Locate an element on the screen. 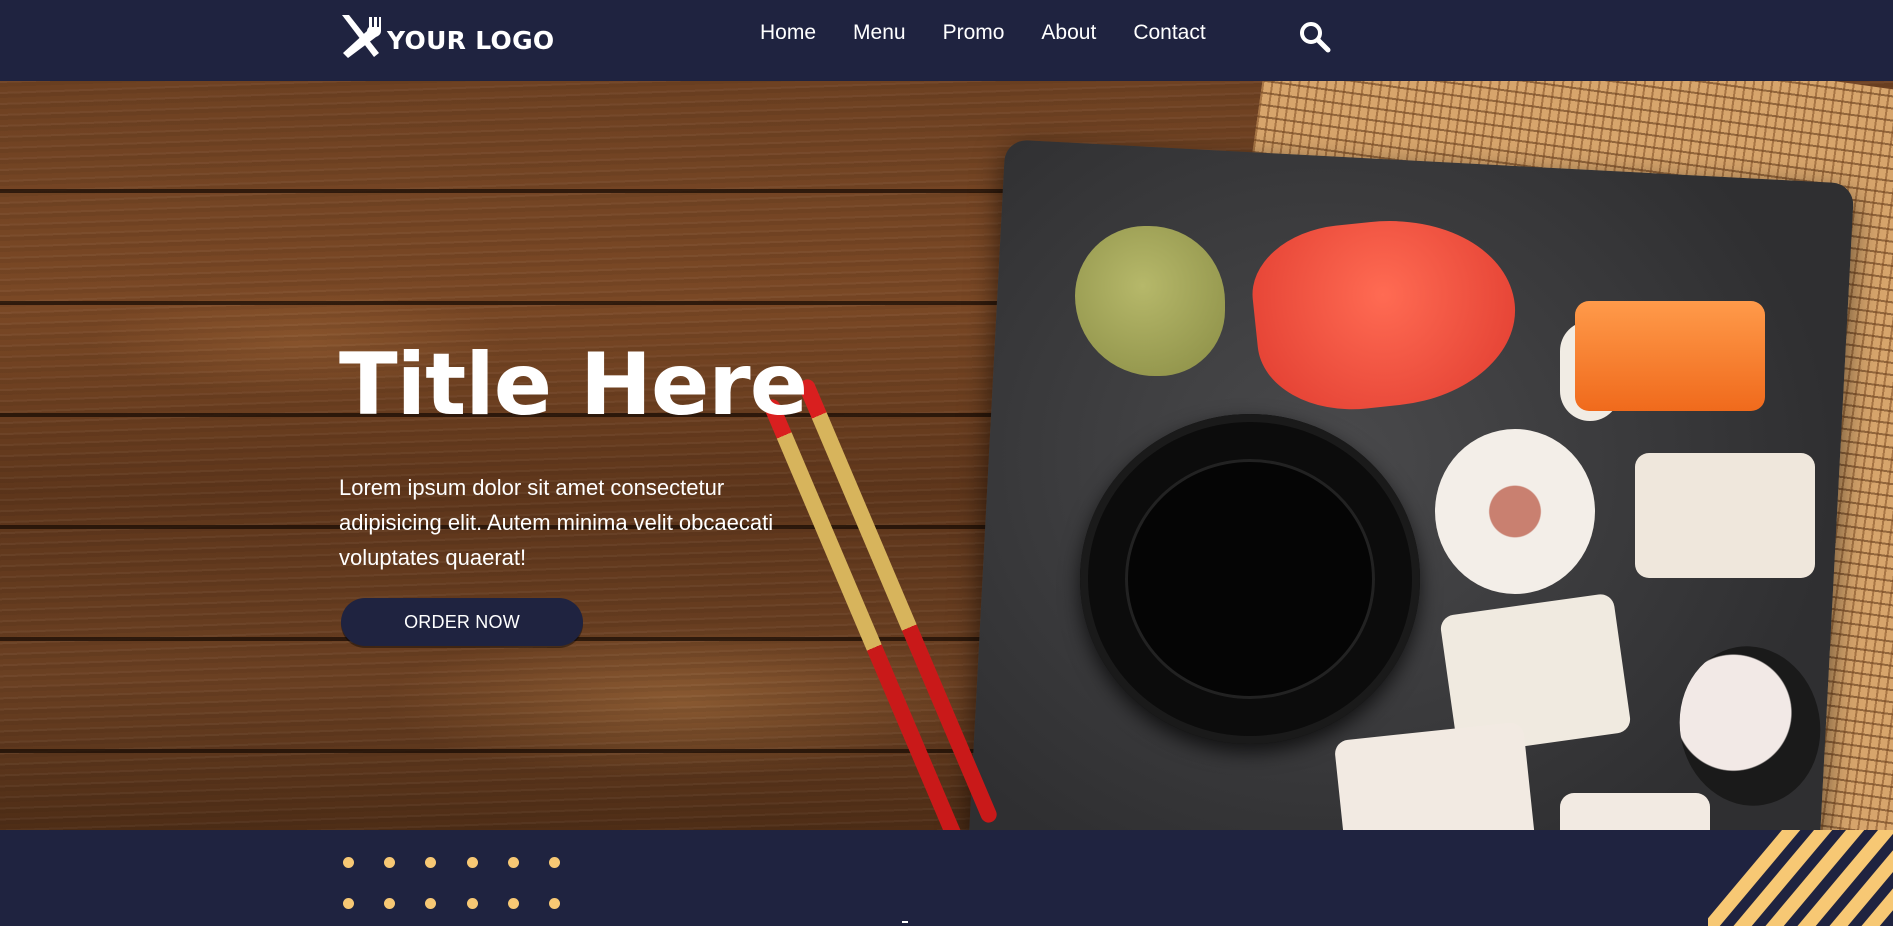 The image size is (1893, 926). nav-promo: Promo is located at coordinates (974, 33).